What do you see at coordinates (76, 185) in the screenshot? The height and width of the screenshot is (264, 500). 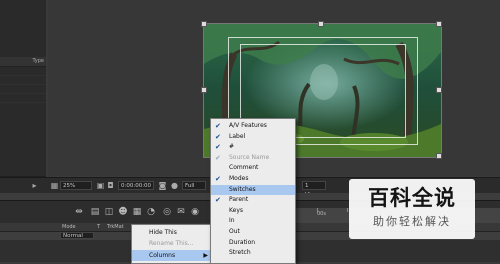 I see `zoom-select: 25%` at bounding box center [76, 185].